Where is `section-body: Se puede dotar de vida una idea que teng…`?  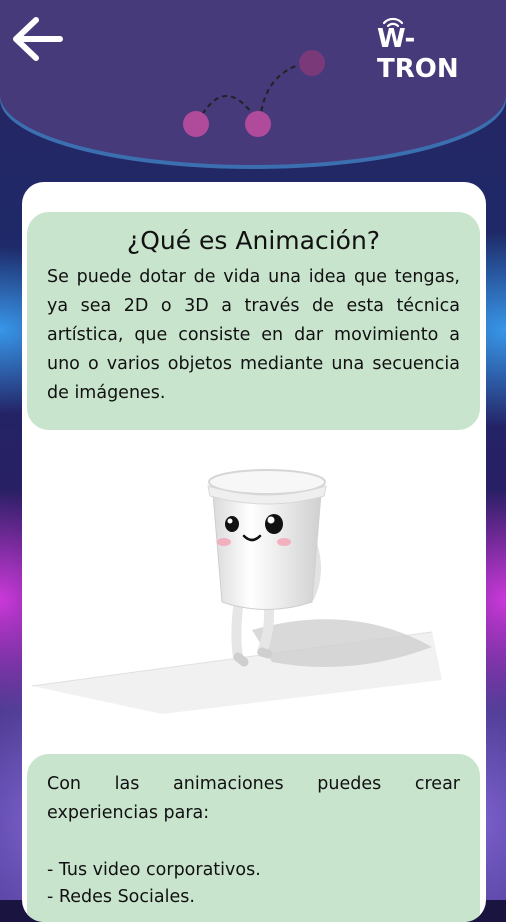
section-body: Se puede dotar de vida una idea que teng… is located at coordinates (253, 335).